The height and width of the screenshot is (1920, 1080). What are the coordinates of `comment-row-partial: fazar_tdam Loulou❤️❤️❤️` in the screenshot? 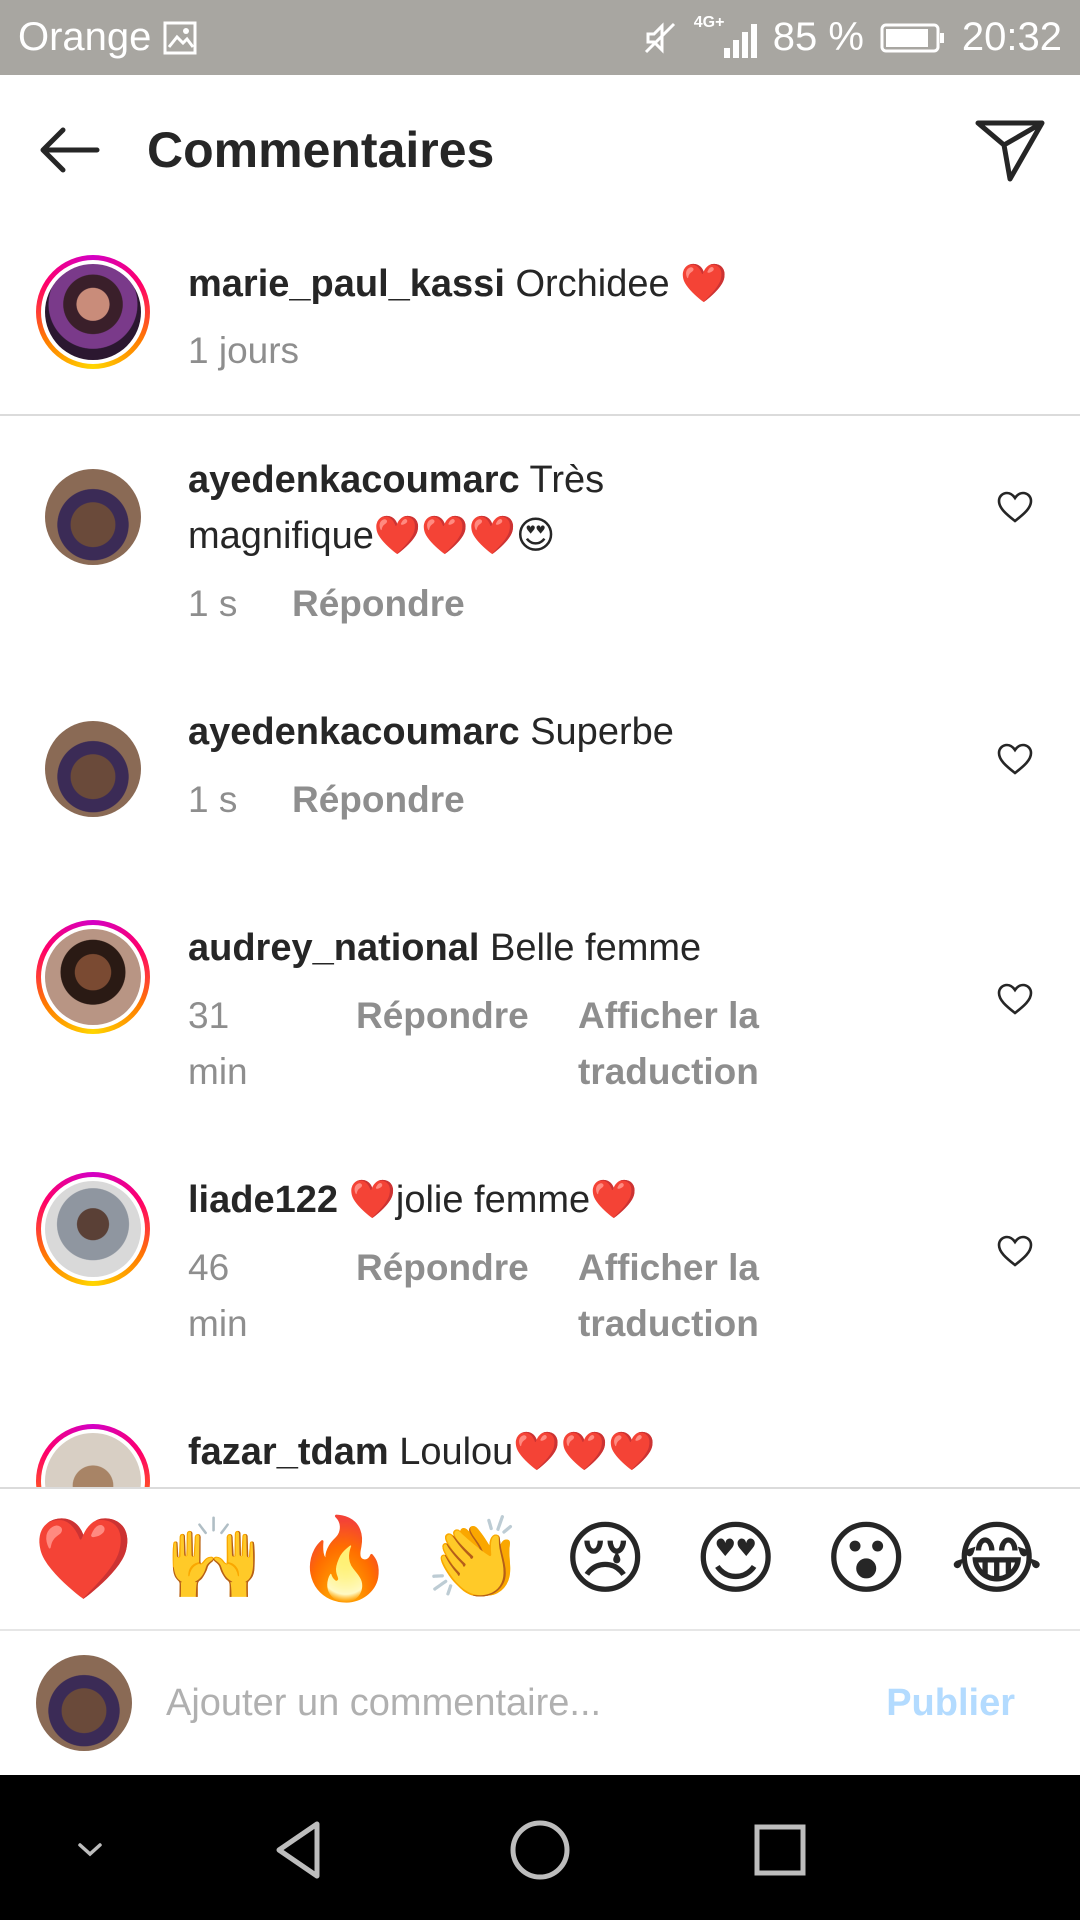 It's located at (540, 1453).